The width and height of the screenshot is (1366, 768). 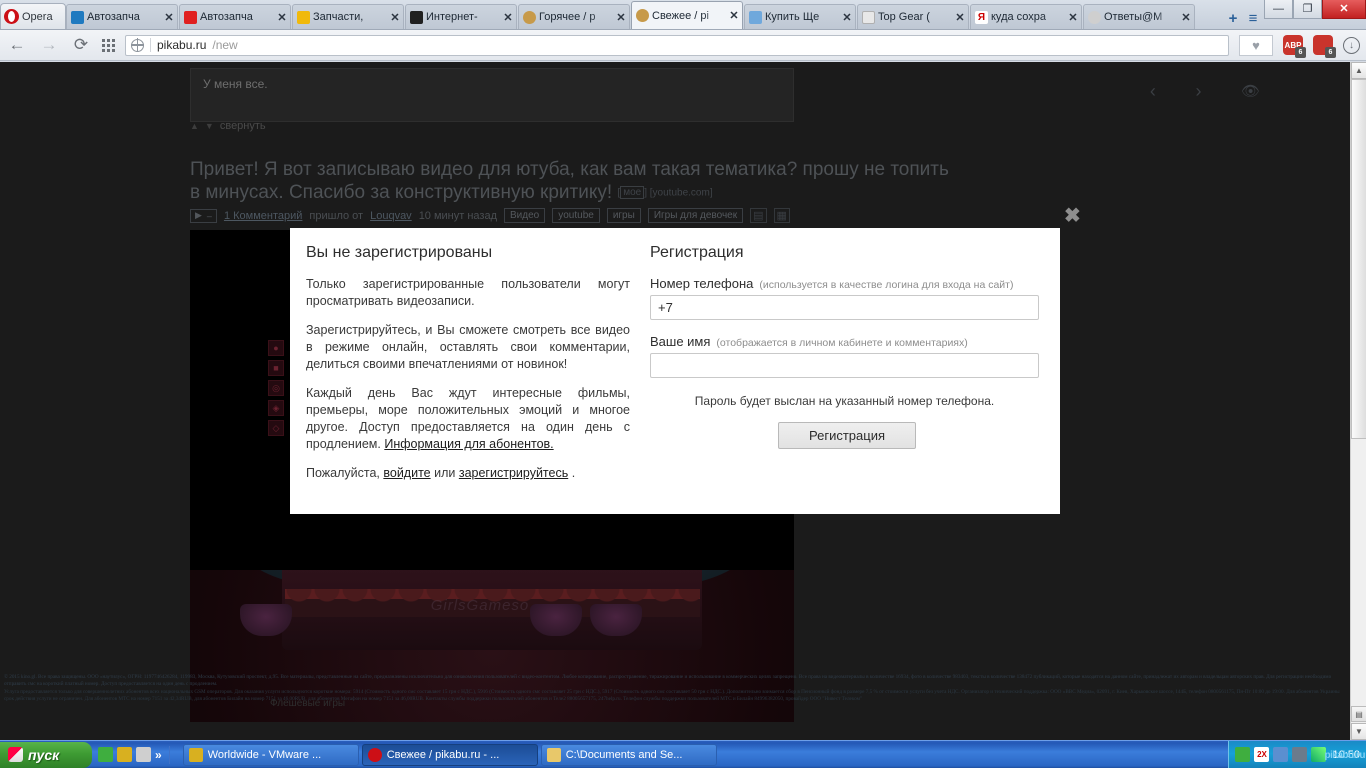 What do you see at coordinates (49, 45) in the screenshot?
I see `forward-icon: →` at bounding box center [49, 45].